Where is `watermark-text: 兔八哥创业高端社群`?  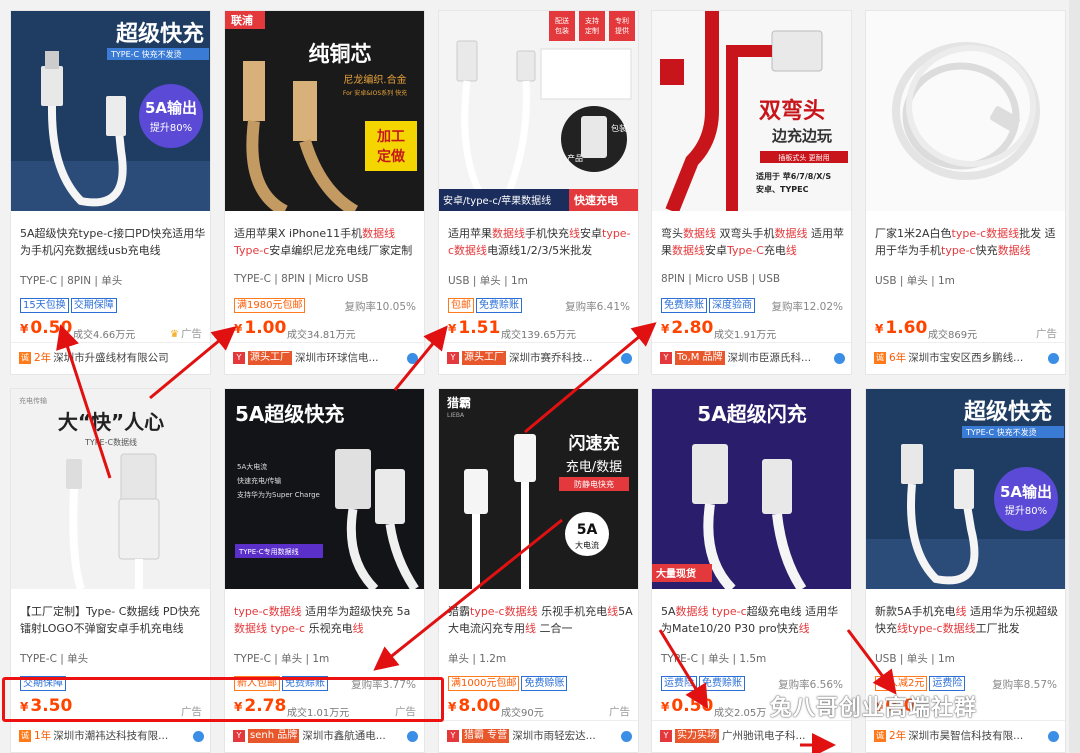 watermark-text: 兔八哥创业高端社群 is located at coordinates (874, 708).